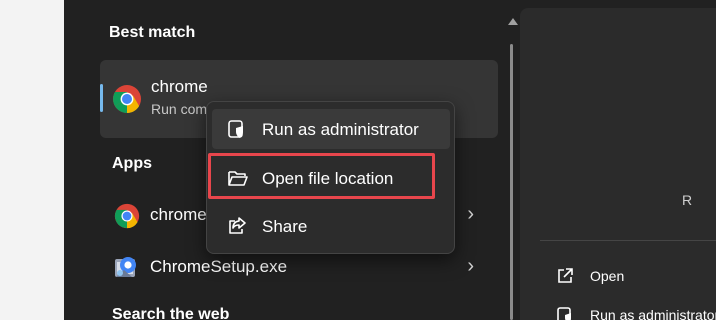 The width and height of the screenshot is (716, 320). Describe the element at coordinates (628, 240) in the screenshot. I see `preview-divider` at that location.